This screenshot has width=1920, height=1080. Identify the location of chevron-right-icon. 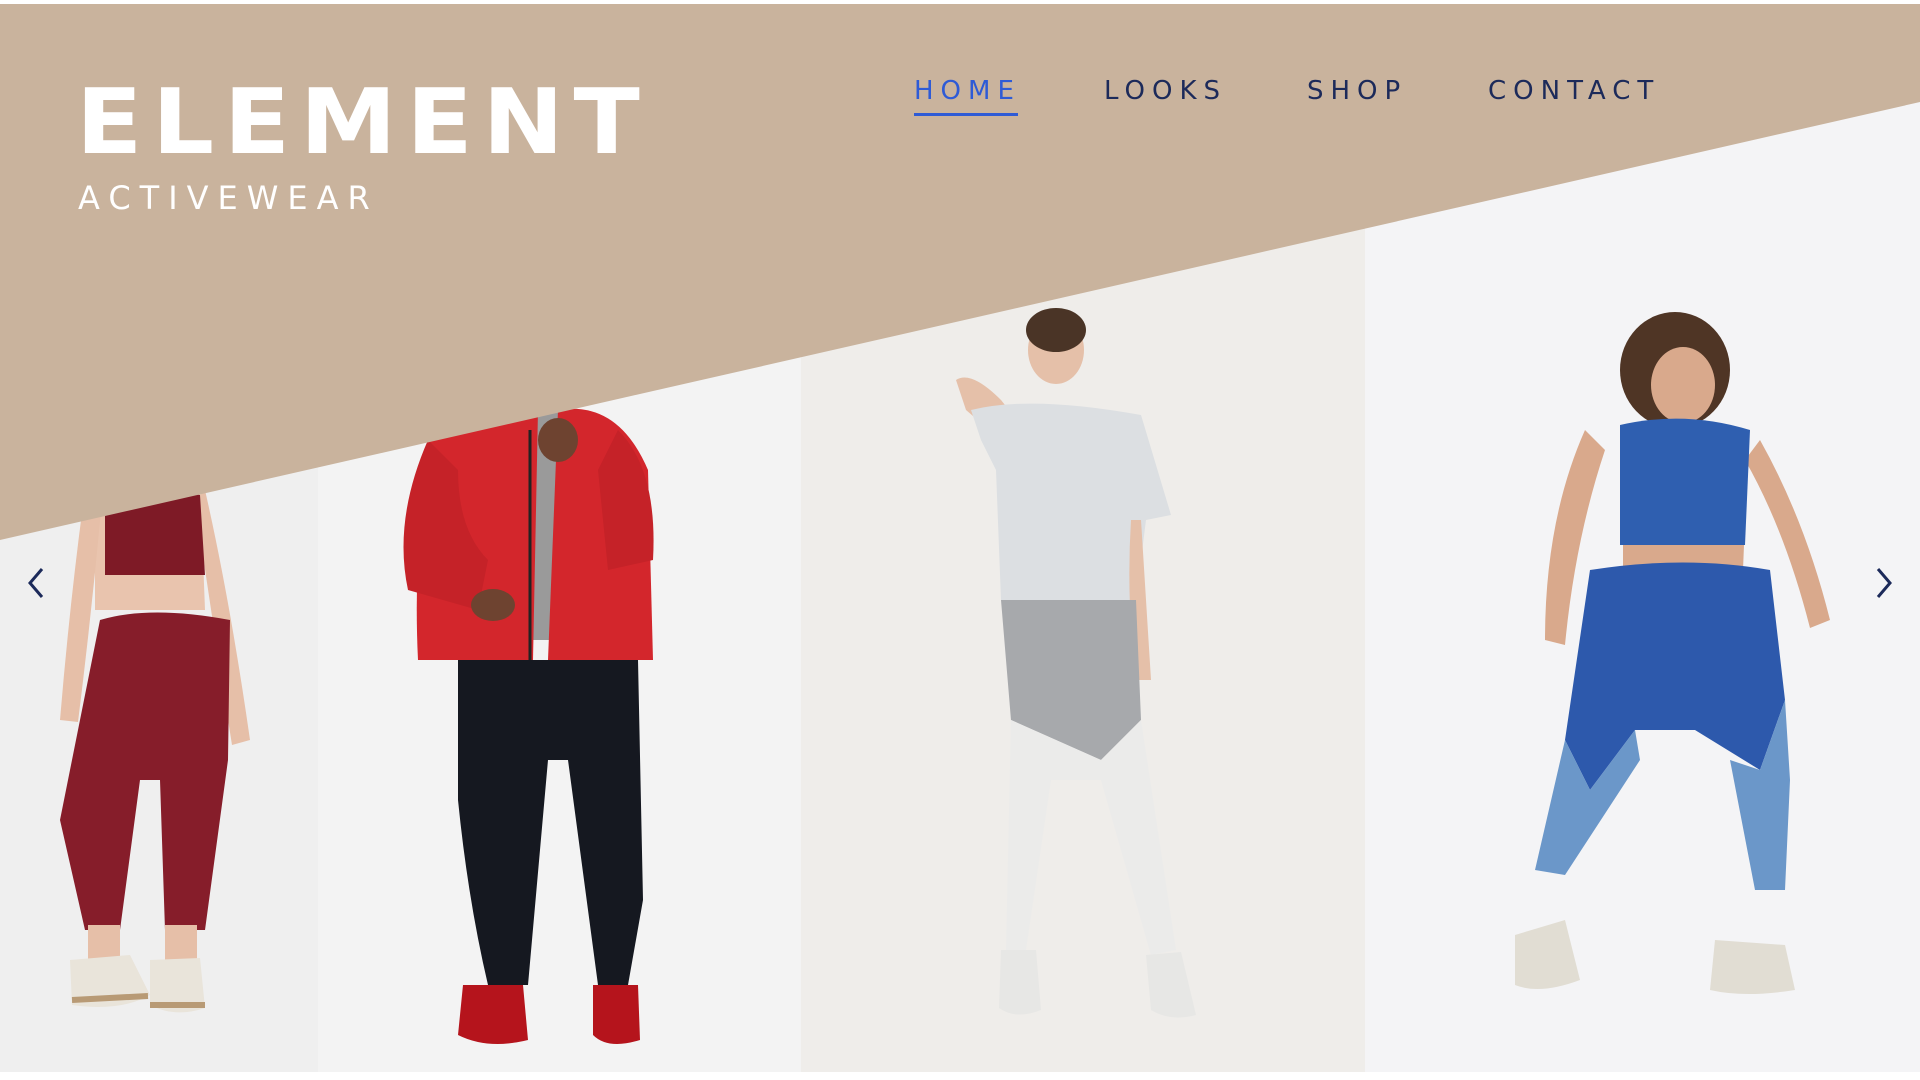
(1884, 583).